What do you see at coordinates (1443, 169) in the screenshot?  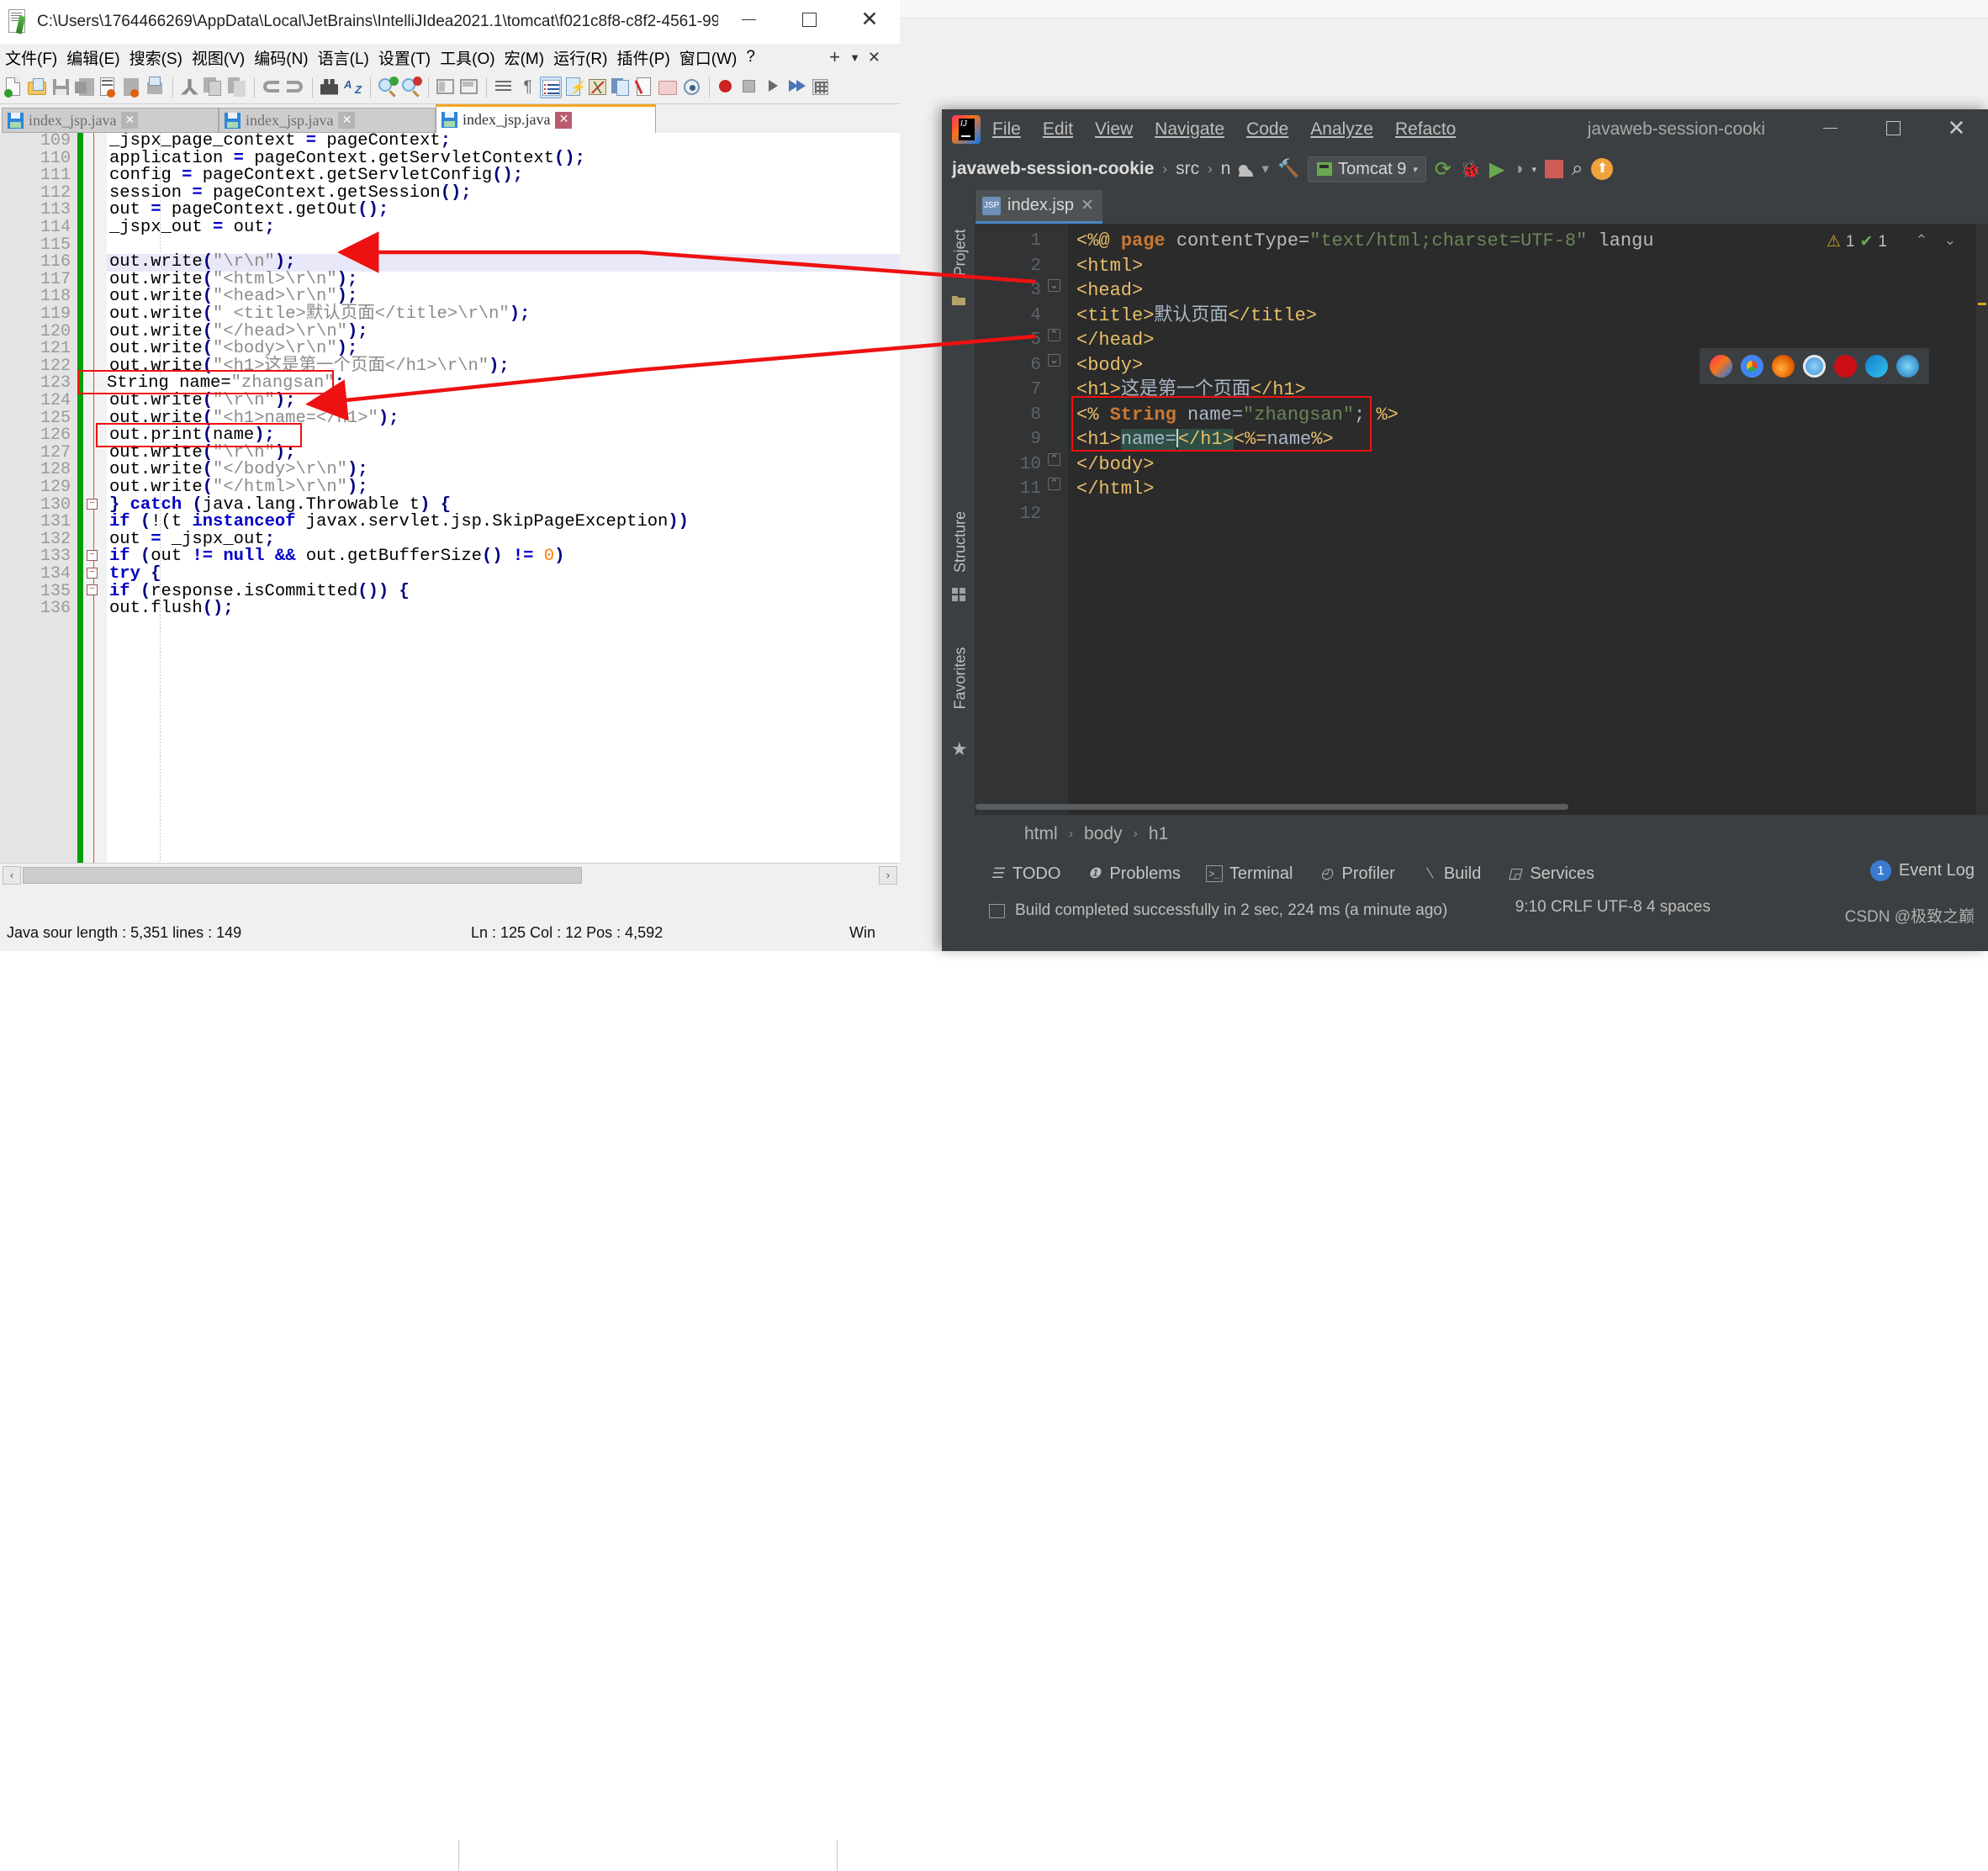 I see `run-button: ⟳` at bounding box center [1443, 169].